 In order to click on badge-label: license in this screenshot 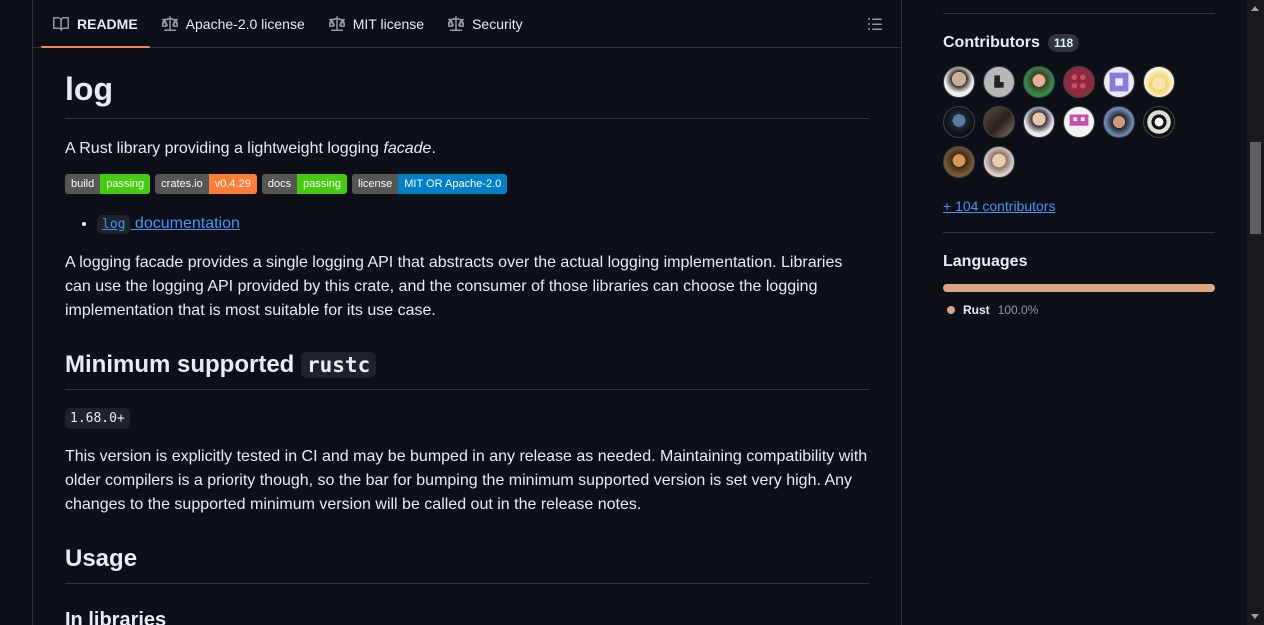, I will do `click(375, 184)`.